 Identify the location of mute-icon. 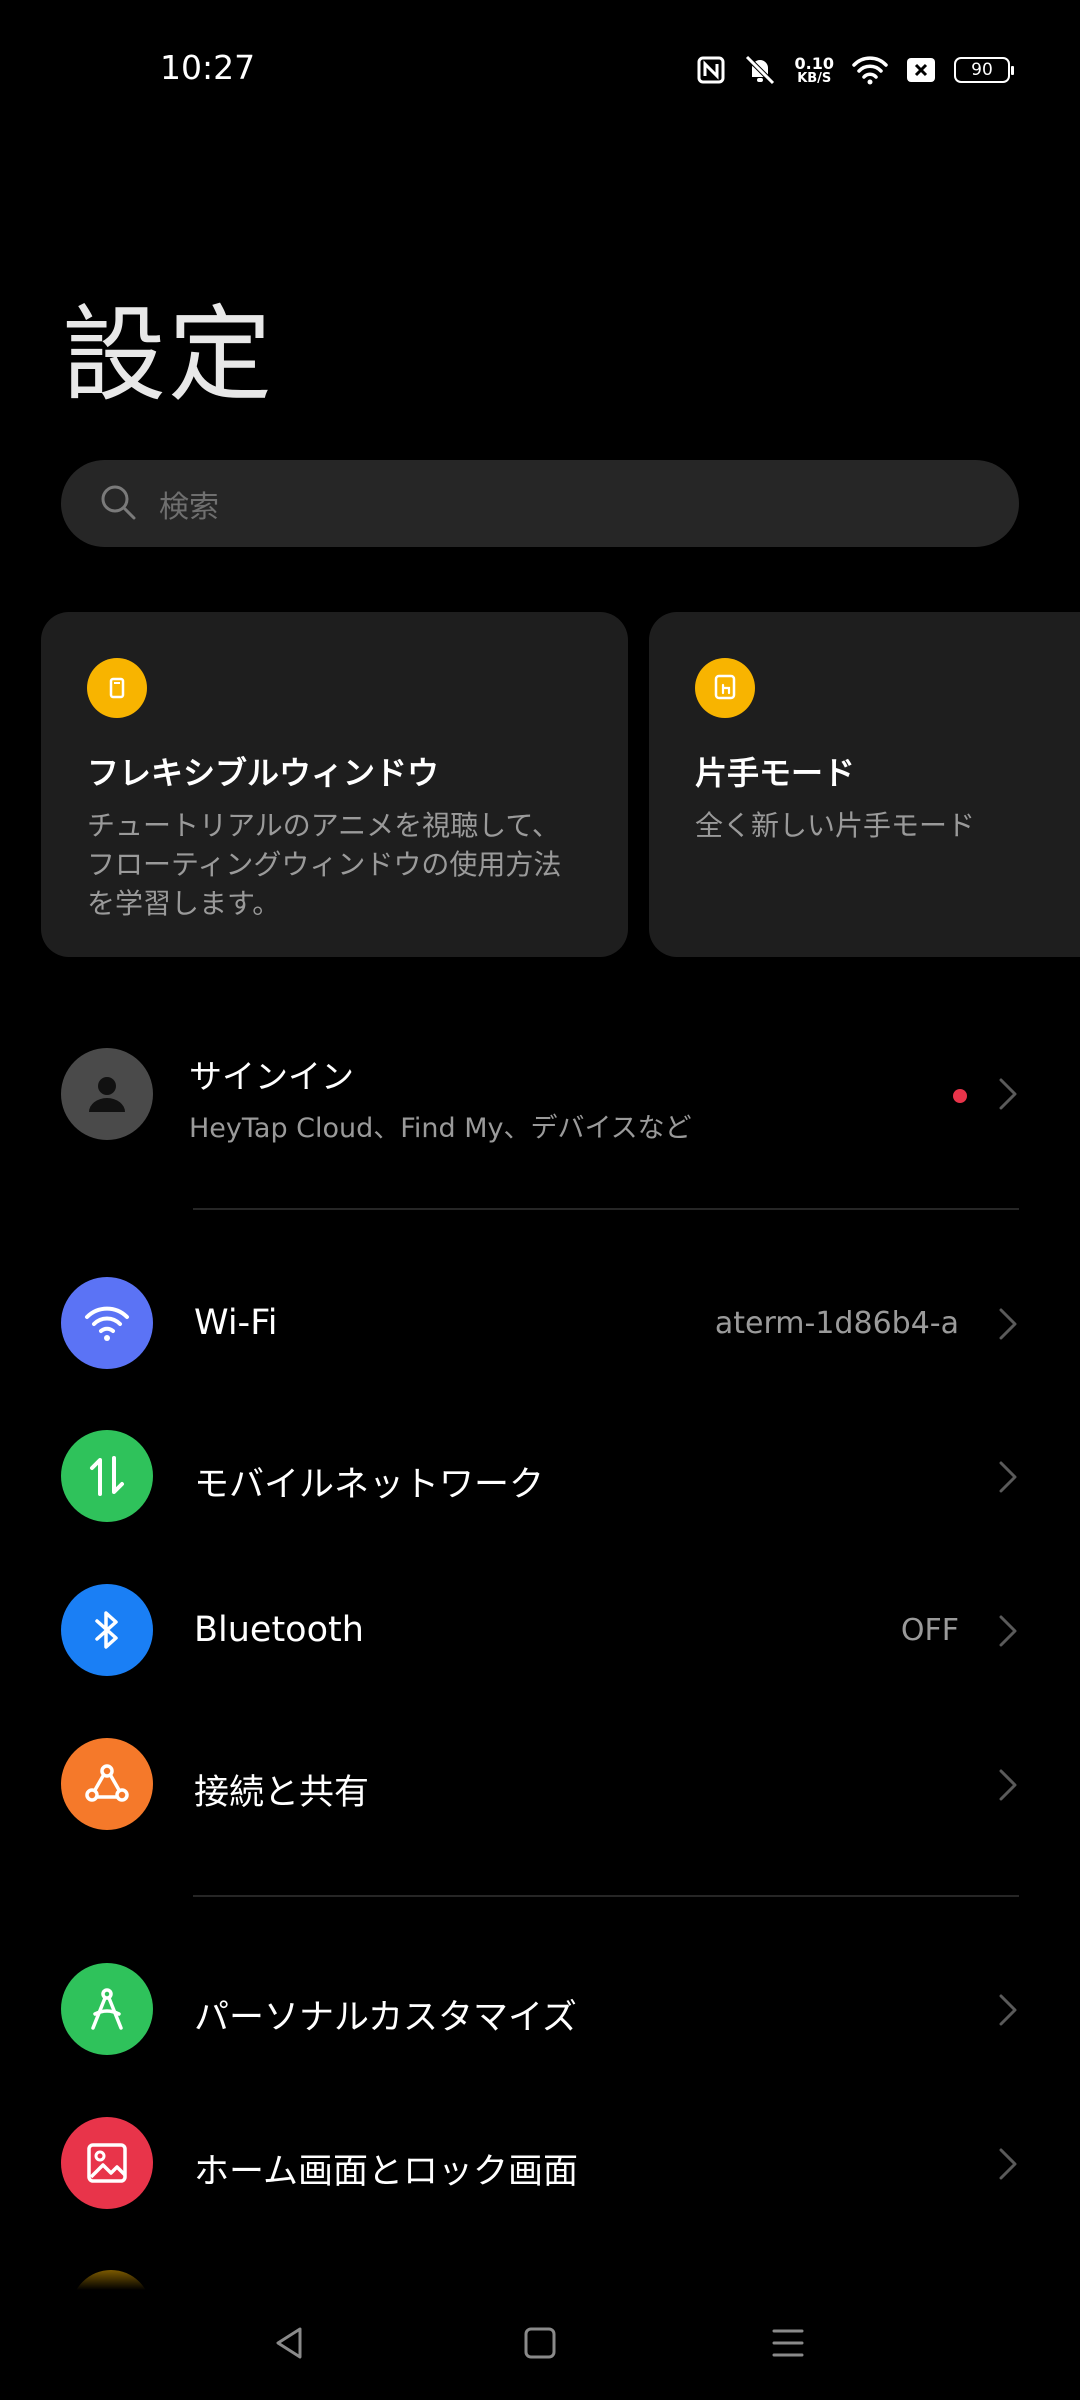
(760, 70).